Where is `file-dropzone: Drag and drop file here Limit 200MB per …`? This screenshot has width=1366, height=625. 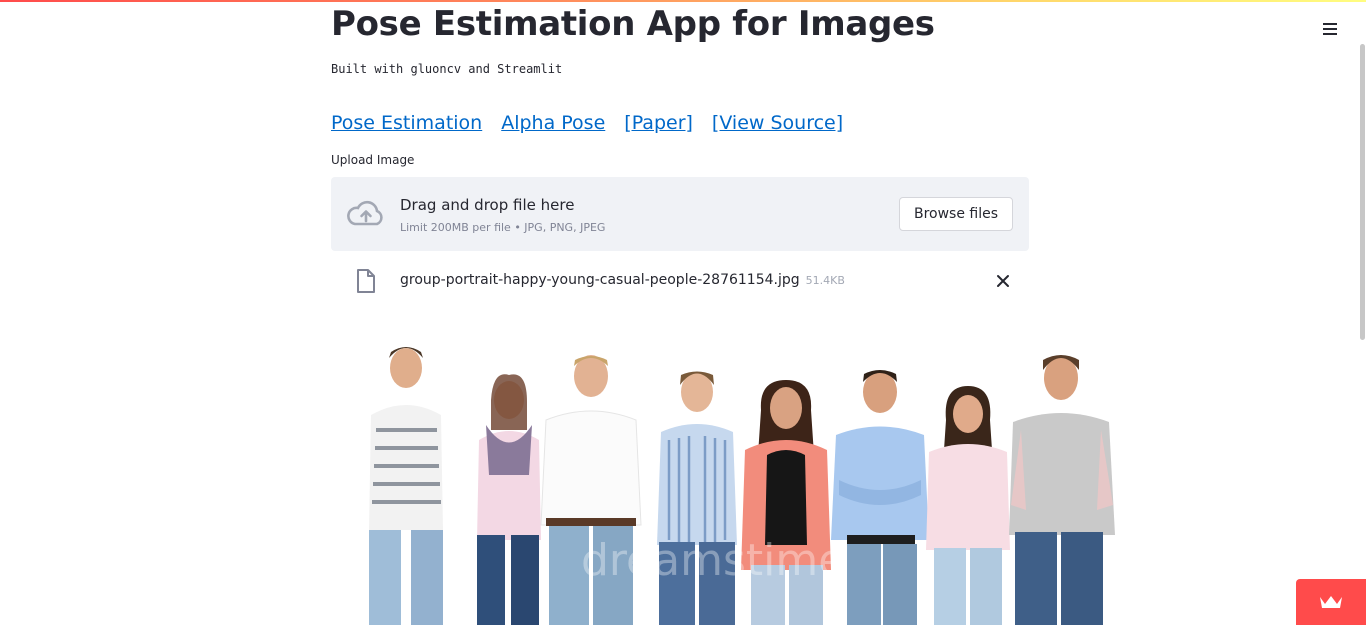 file-dropzone: Drag and drop file here Limit 200MB per … is located at coordinates (680, 214).